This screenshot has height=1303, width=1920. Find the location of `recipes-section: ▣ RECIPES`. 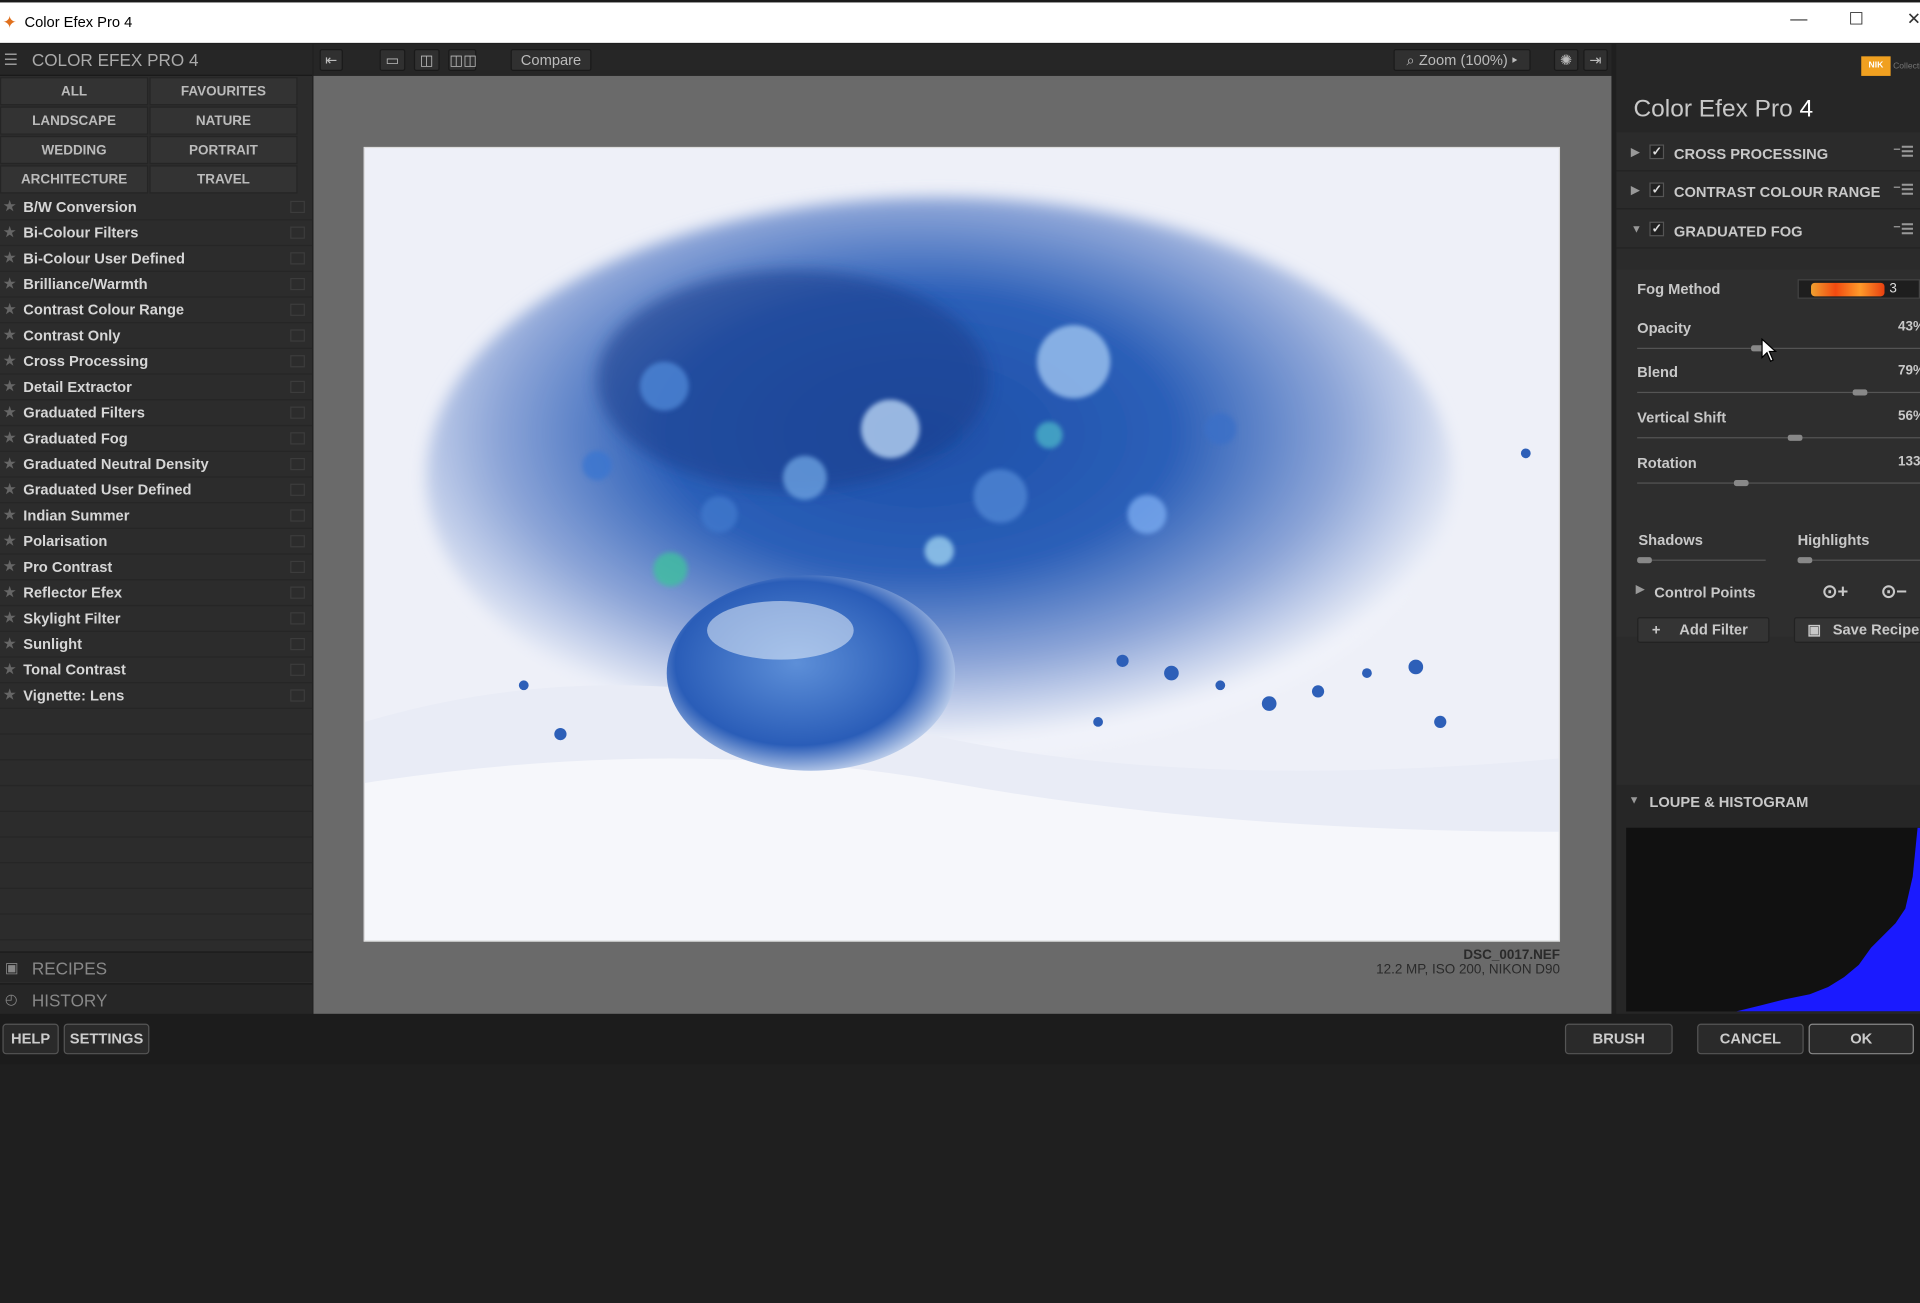

recipes-section: ▣ RECIPES is located at coordinates (156, 967).